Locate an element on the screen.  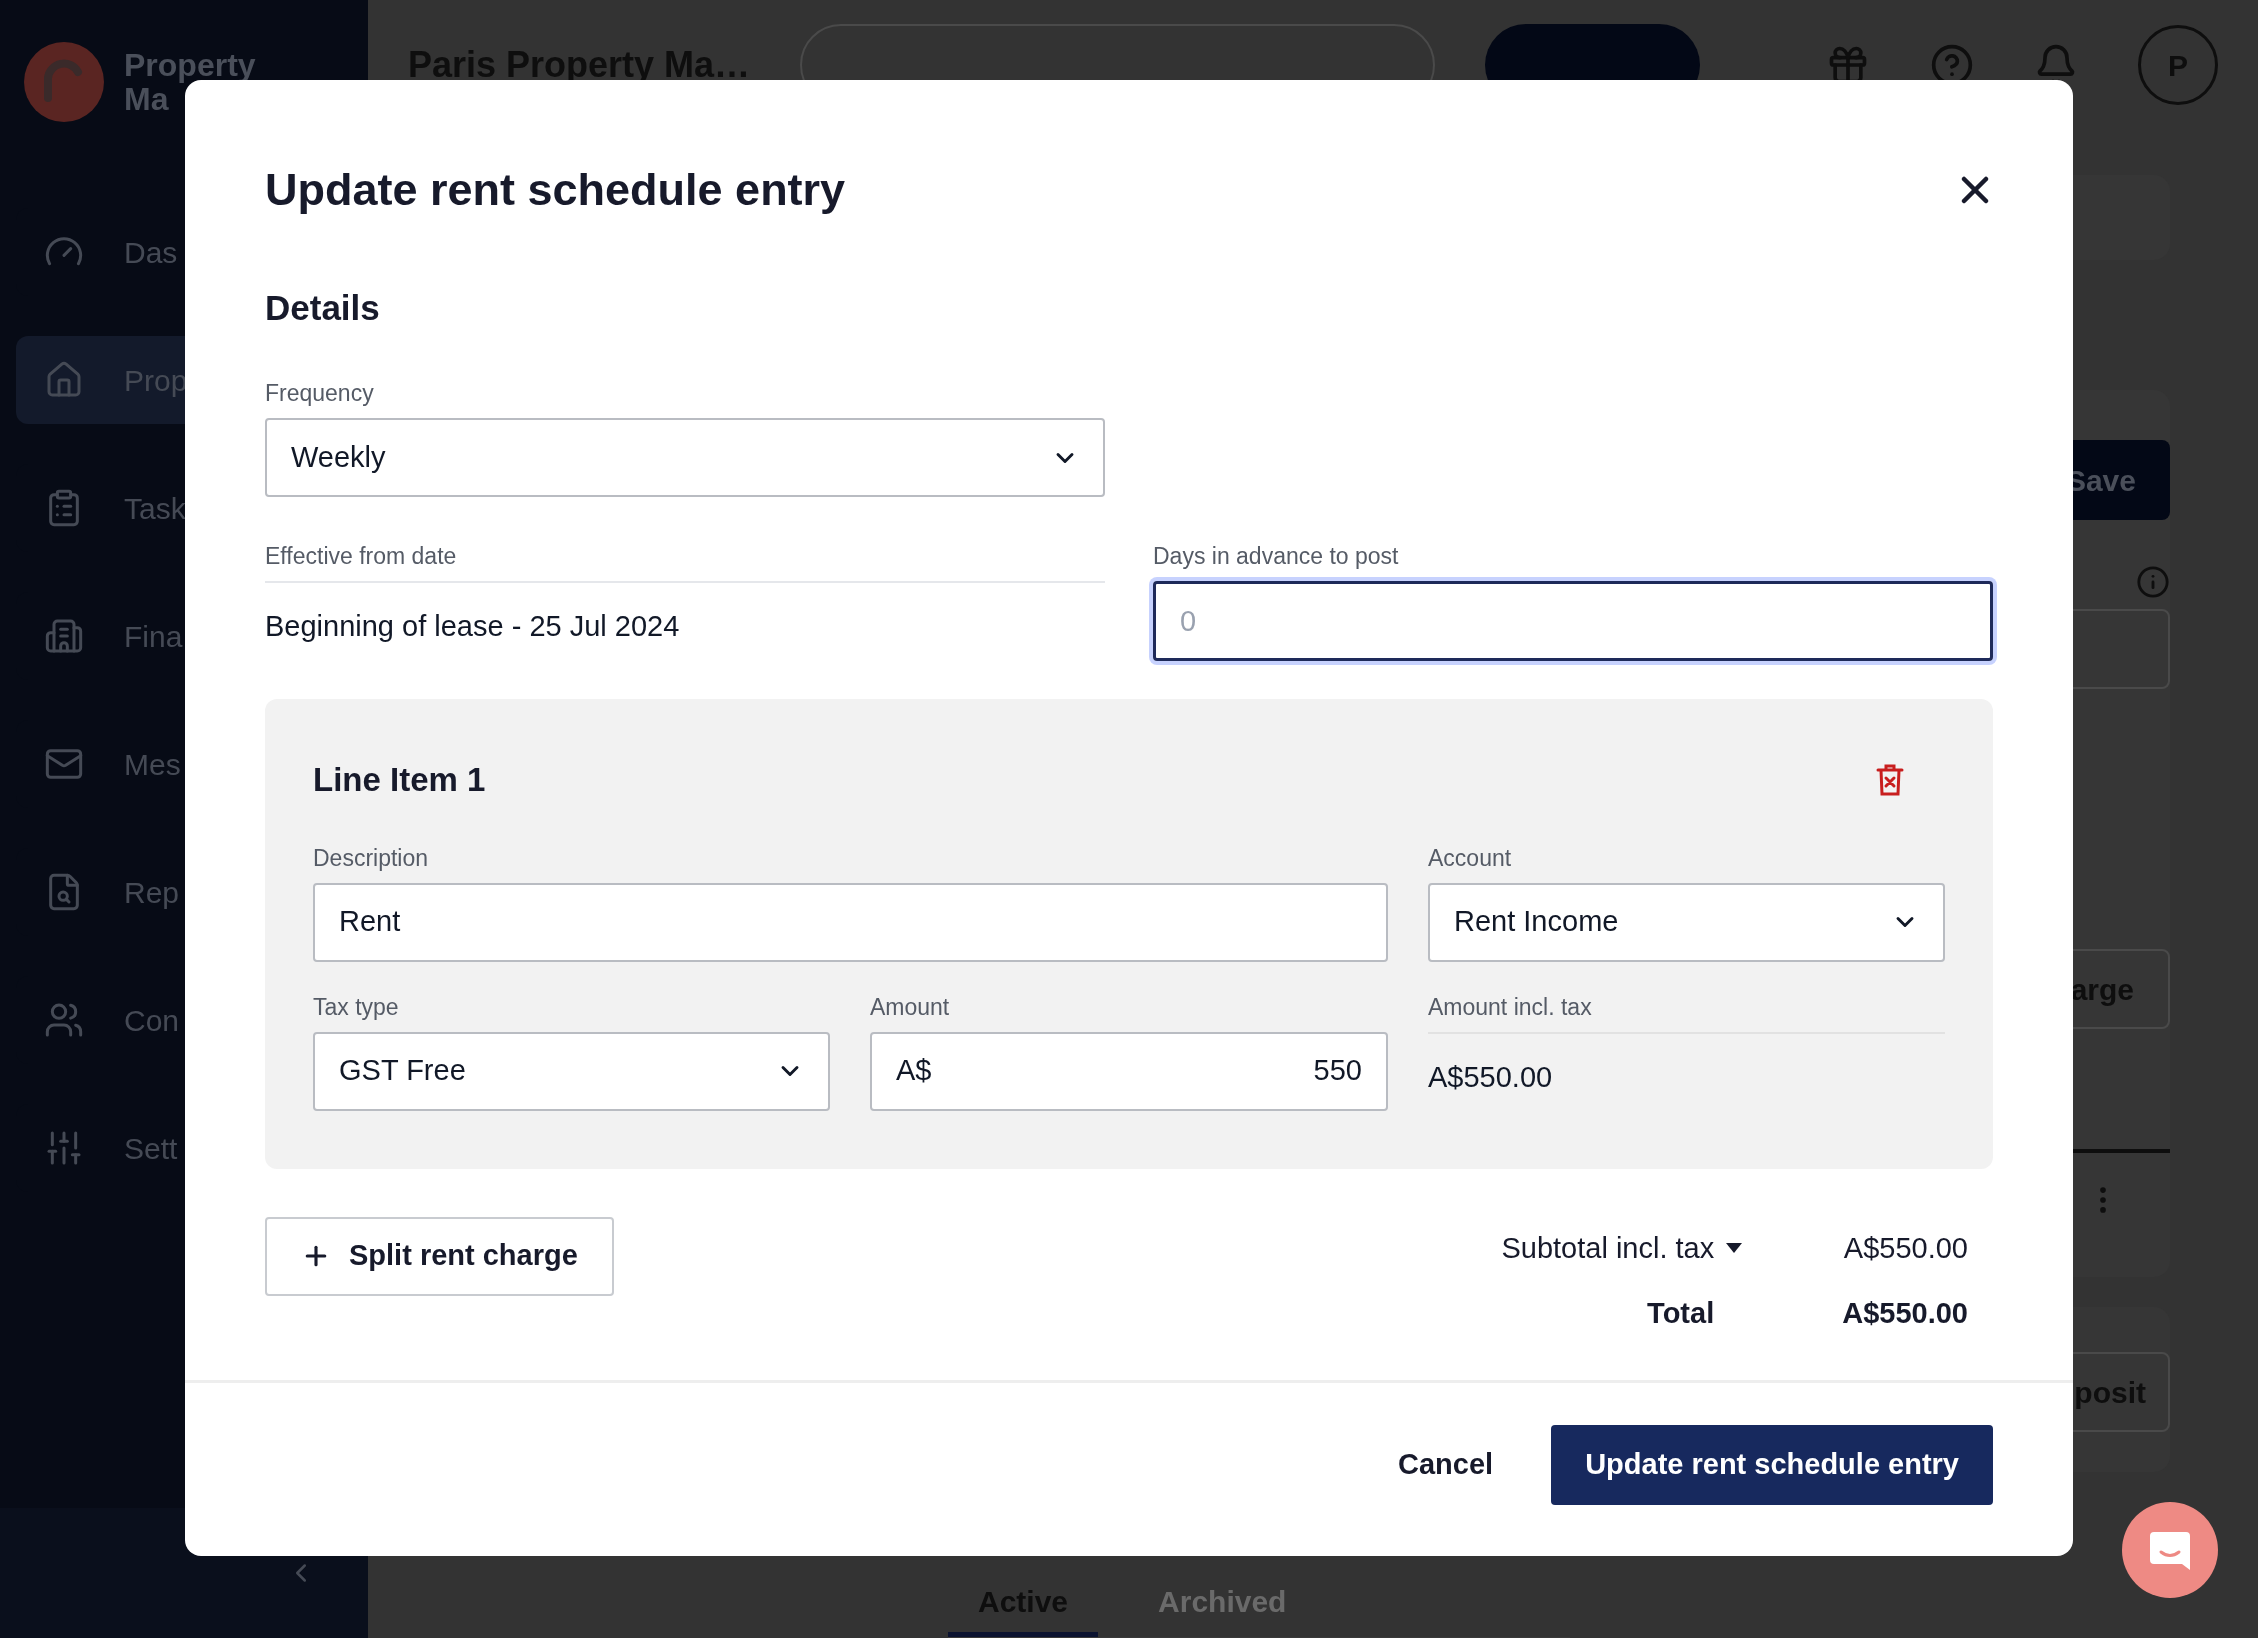
currency-prefix: A$ is located at coordinates (914, 1071).